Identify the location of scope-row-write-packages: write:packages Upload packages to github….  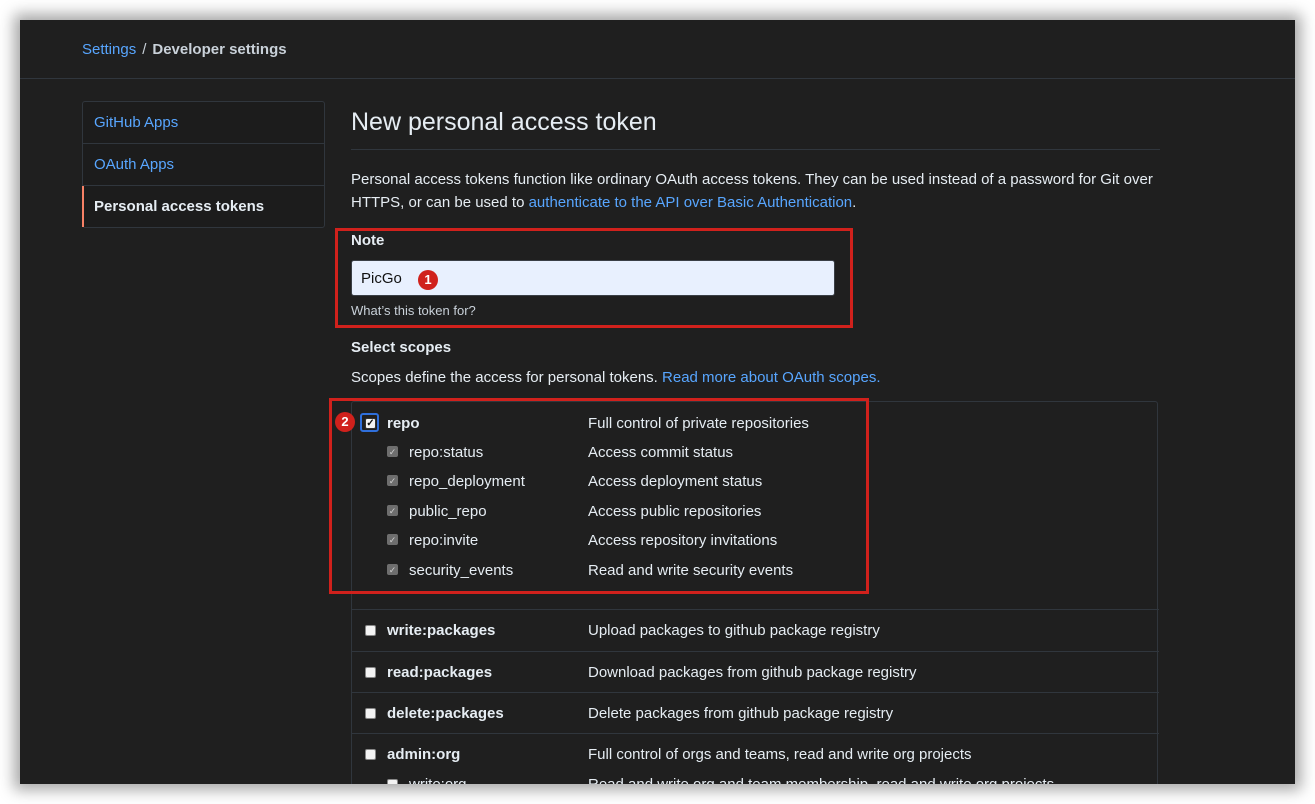
(755, 631).